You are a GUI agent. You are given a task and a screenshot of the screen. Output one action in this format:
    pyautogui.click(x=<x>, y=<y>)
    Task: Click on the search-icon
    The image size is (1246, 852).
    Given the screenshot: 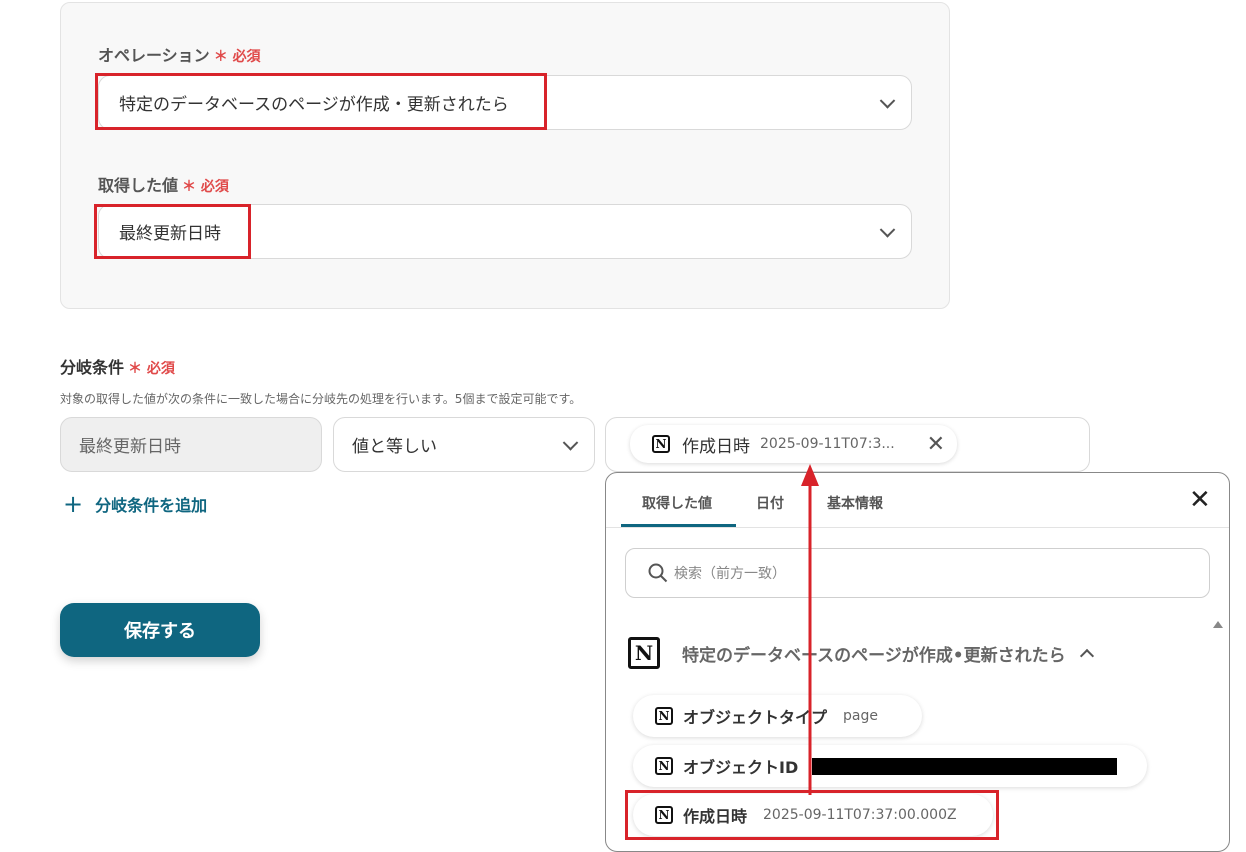 What is the action you would take?
    pyautogui.click(x=658, y=573)
    